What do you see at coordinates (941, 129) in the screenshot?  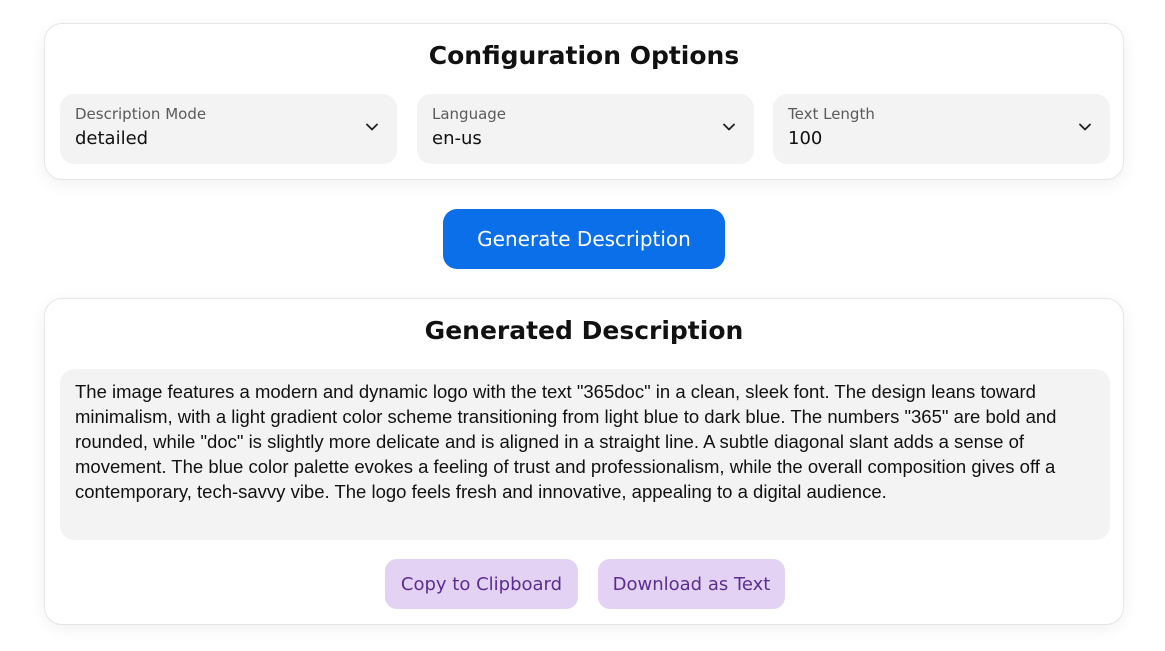 I see `text-length-select: Text Length 100` at bounding box center [941, 129].